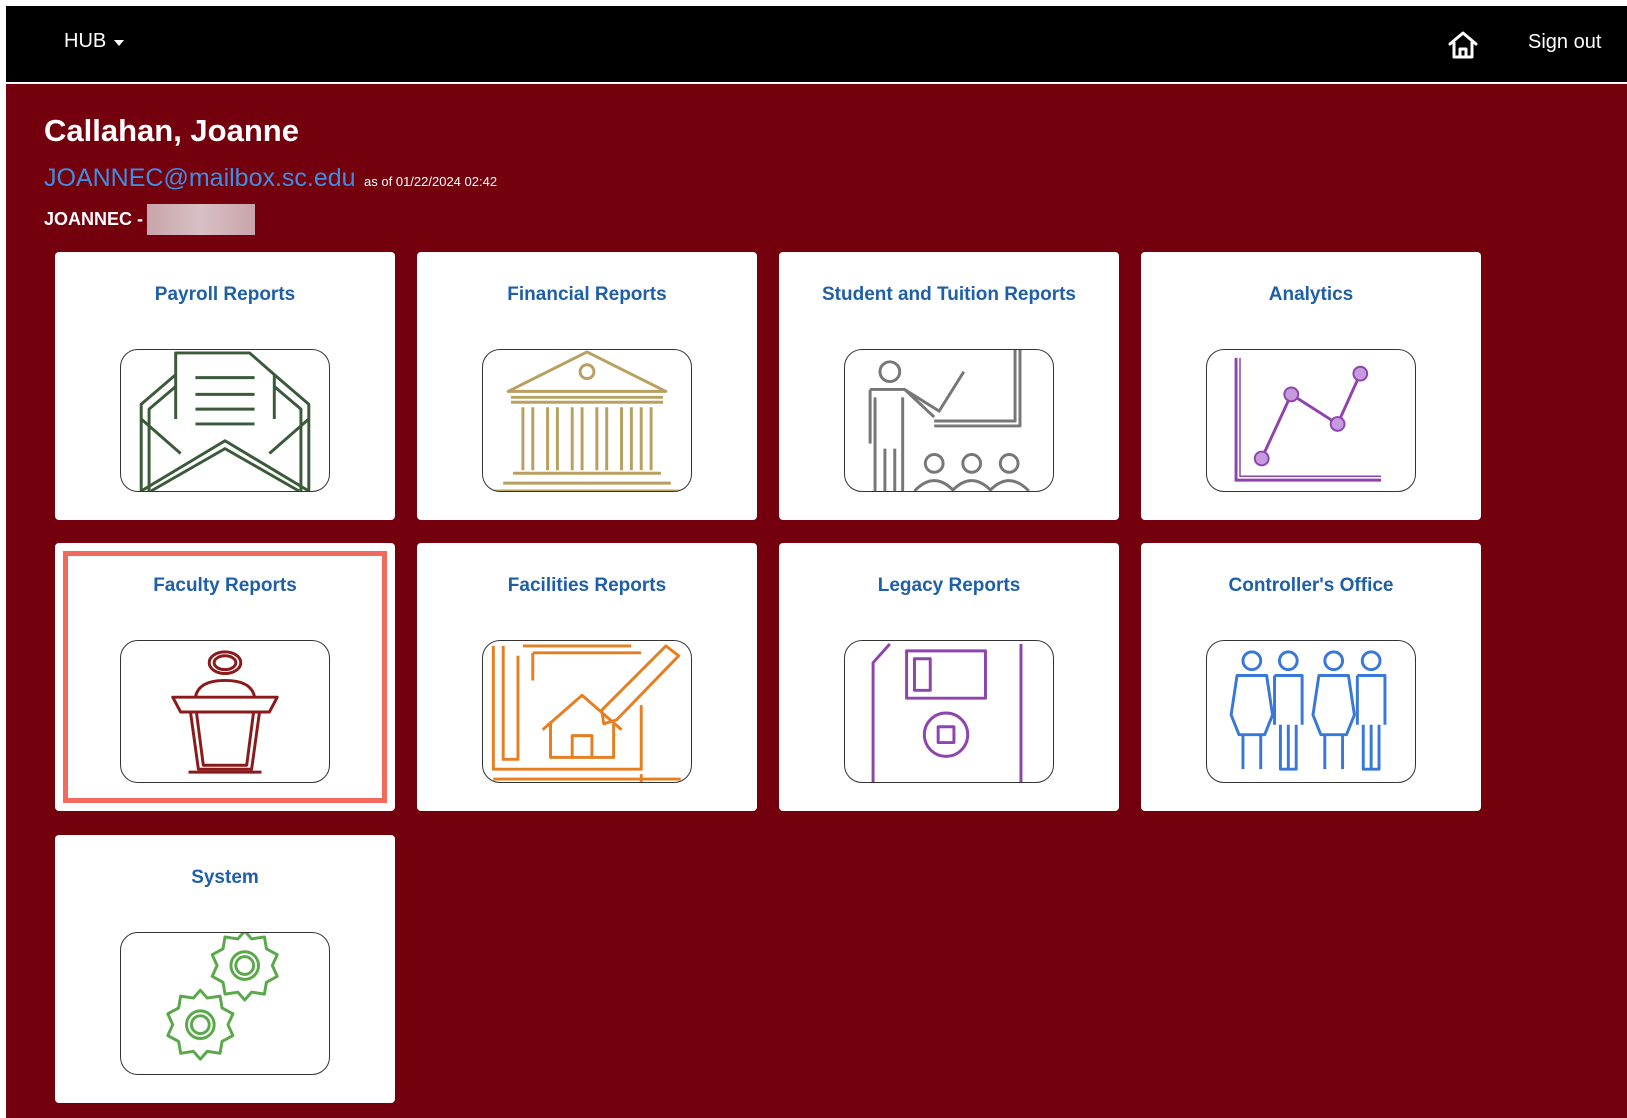 The image size is (1627, 1118). What do you see at coordinates (949, 420) in the screenshot?
I see `classroom-teacher-icon` at bounding box center [949, 420].